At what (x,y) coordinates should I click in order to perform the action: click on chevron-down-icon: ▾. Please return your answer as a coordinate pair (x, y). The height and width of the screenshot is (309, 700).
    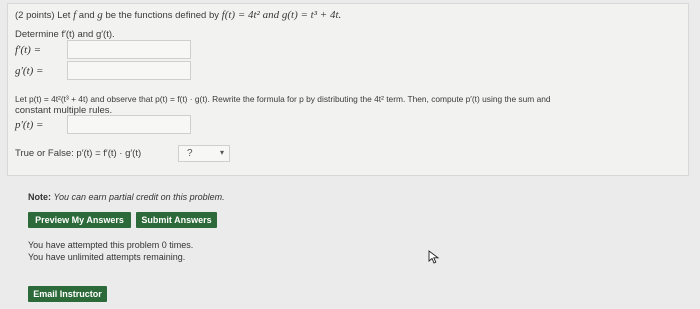
    Looking at the image, I should click on (221, 152).